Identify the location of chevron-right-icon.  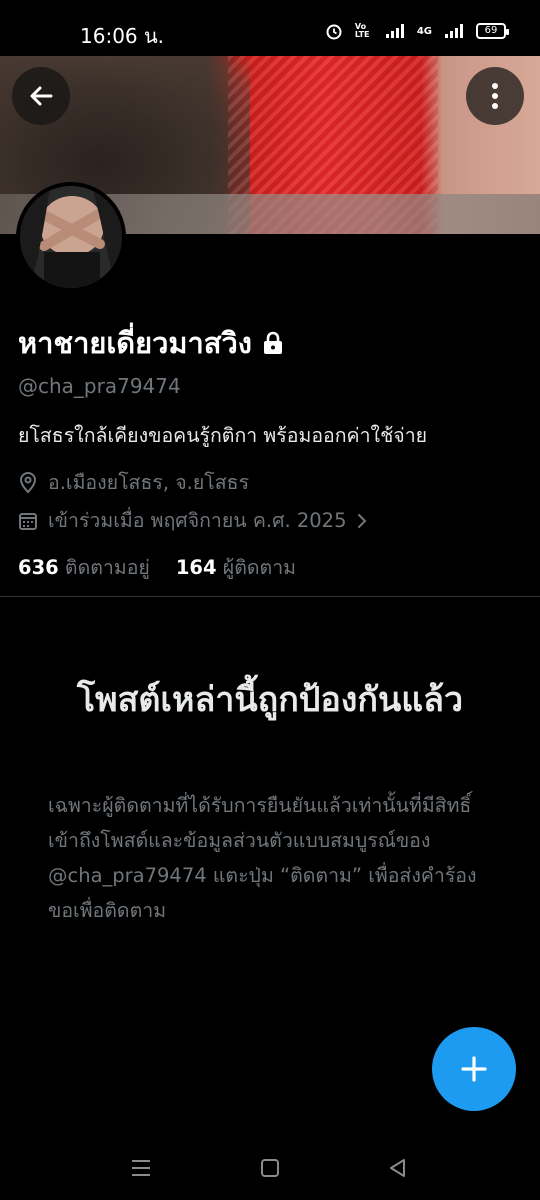
(362, 520).